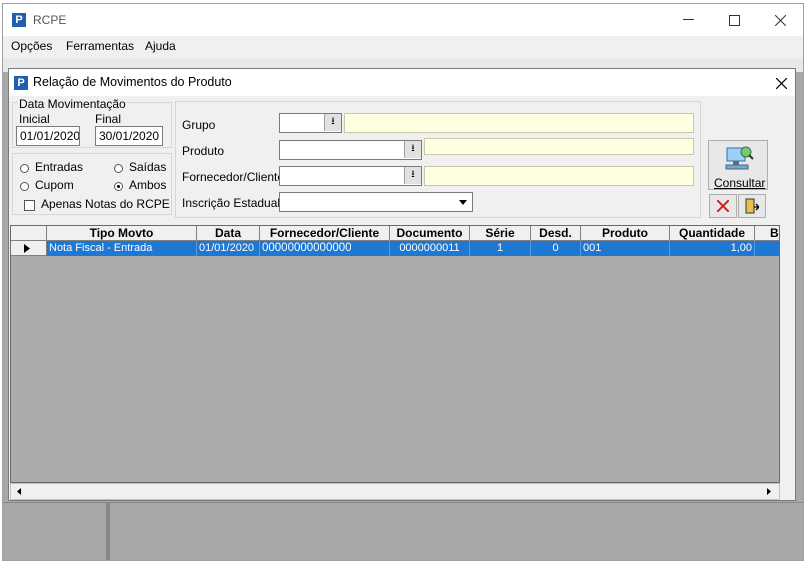 The width and height of the screenshot is (810, 564). I want to click on row-indicator-header, so click(29, 233).